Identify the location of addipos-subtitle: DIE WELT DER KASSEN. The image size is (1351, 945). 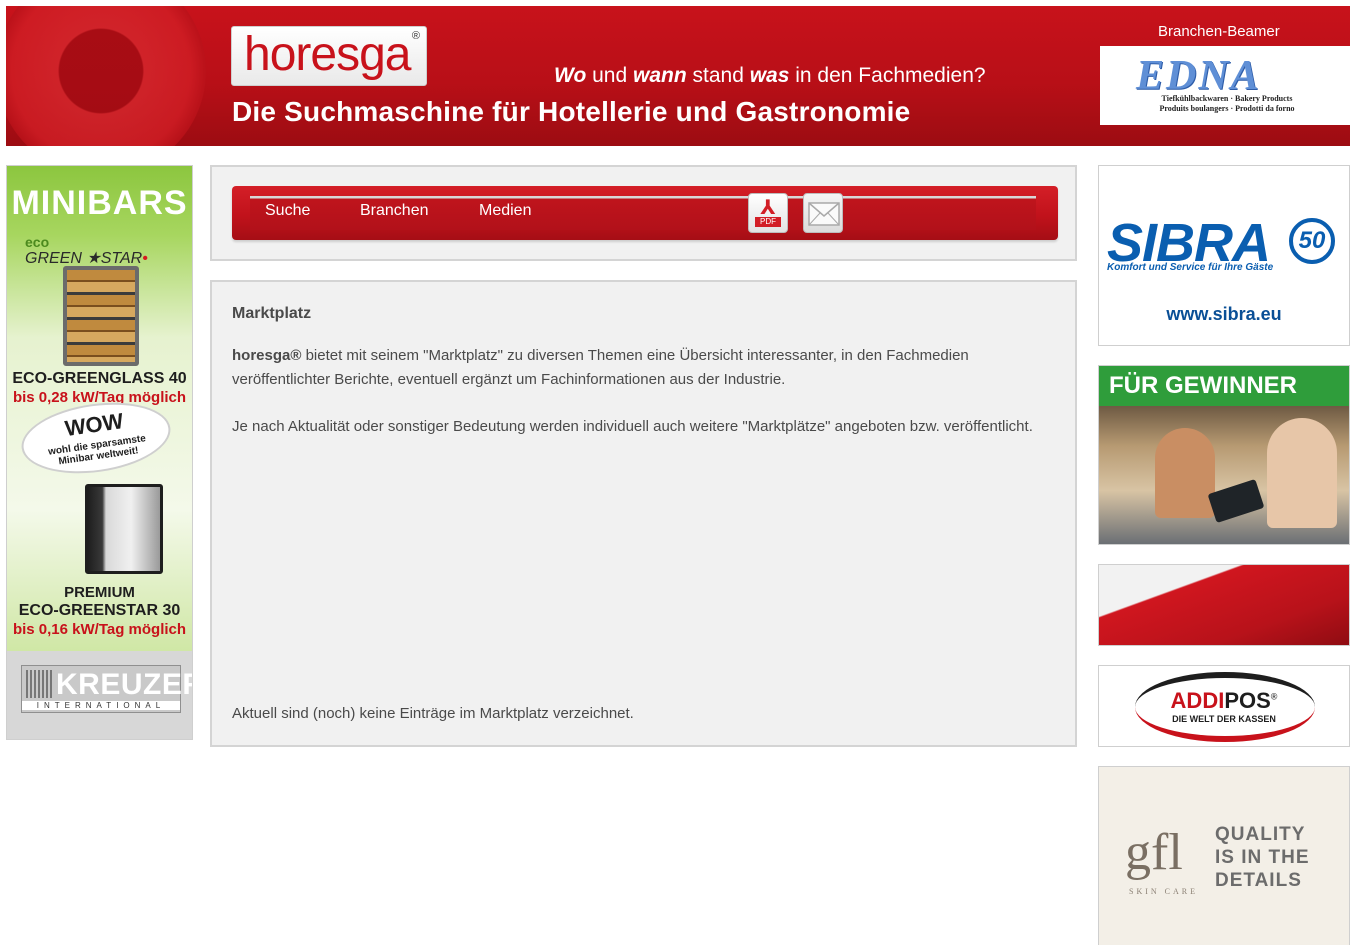
(1224, 719).